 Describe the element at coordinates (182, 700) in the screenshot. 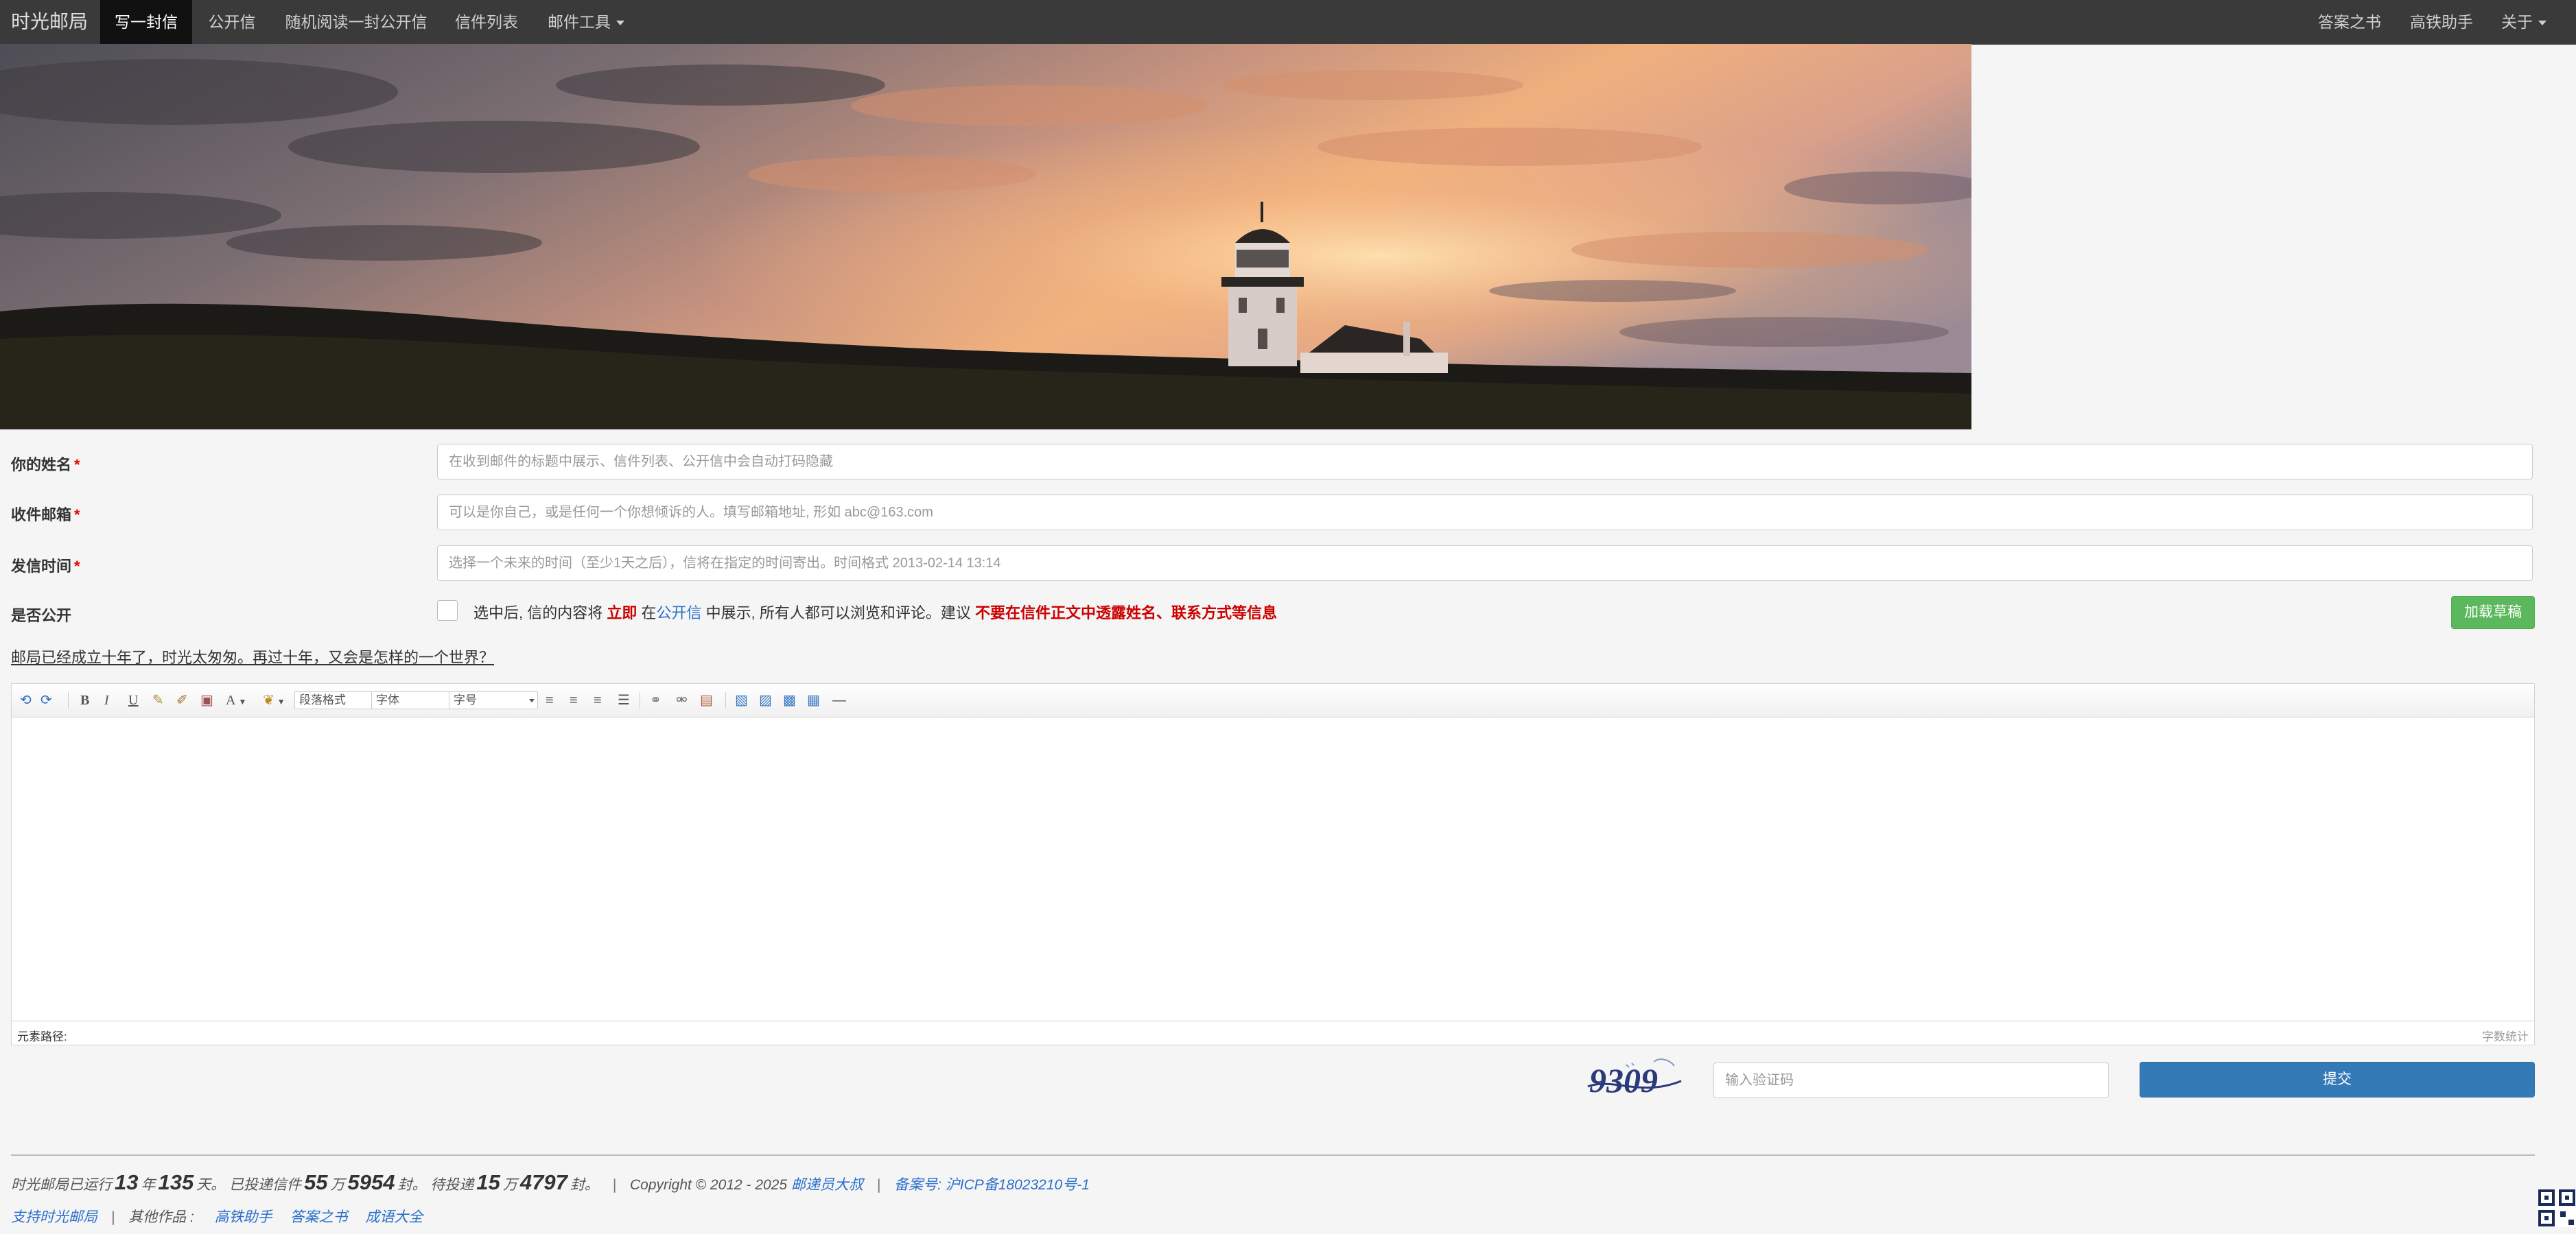

I see `format-brush-icon: ✐` at that location.